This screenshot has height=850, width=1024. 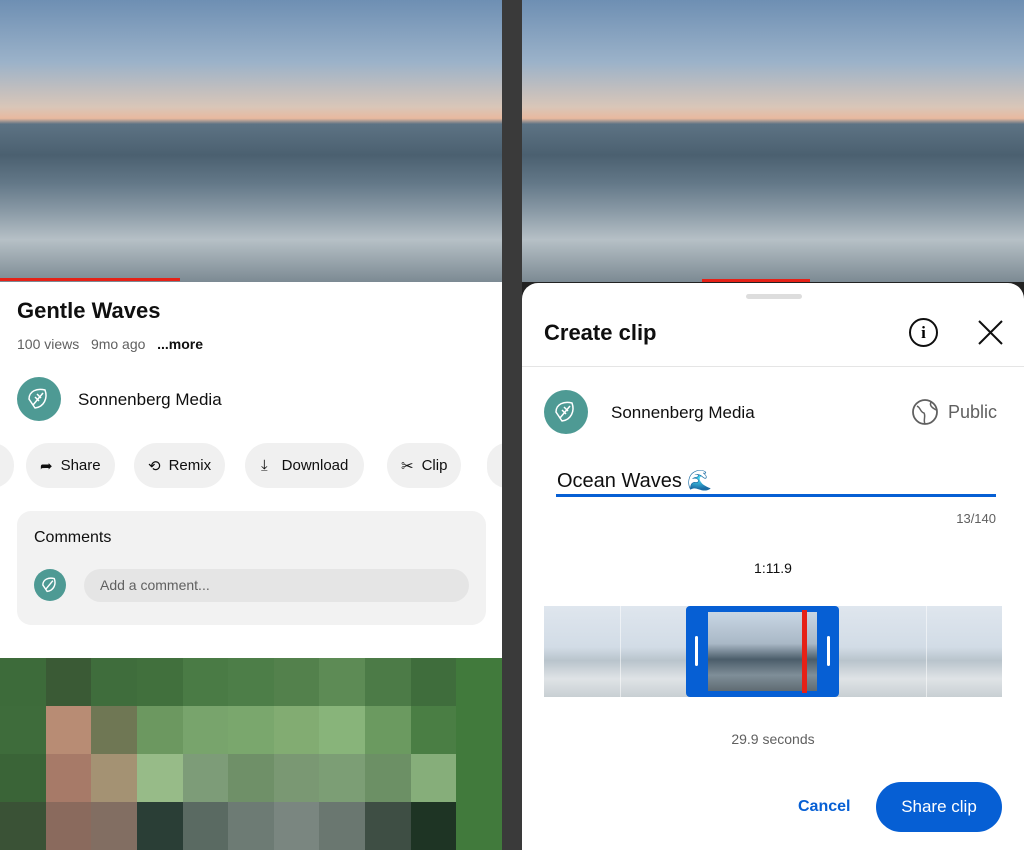 I want to click on download-icon: ⤓, so click(x=264, y=465).